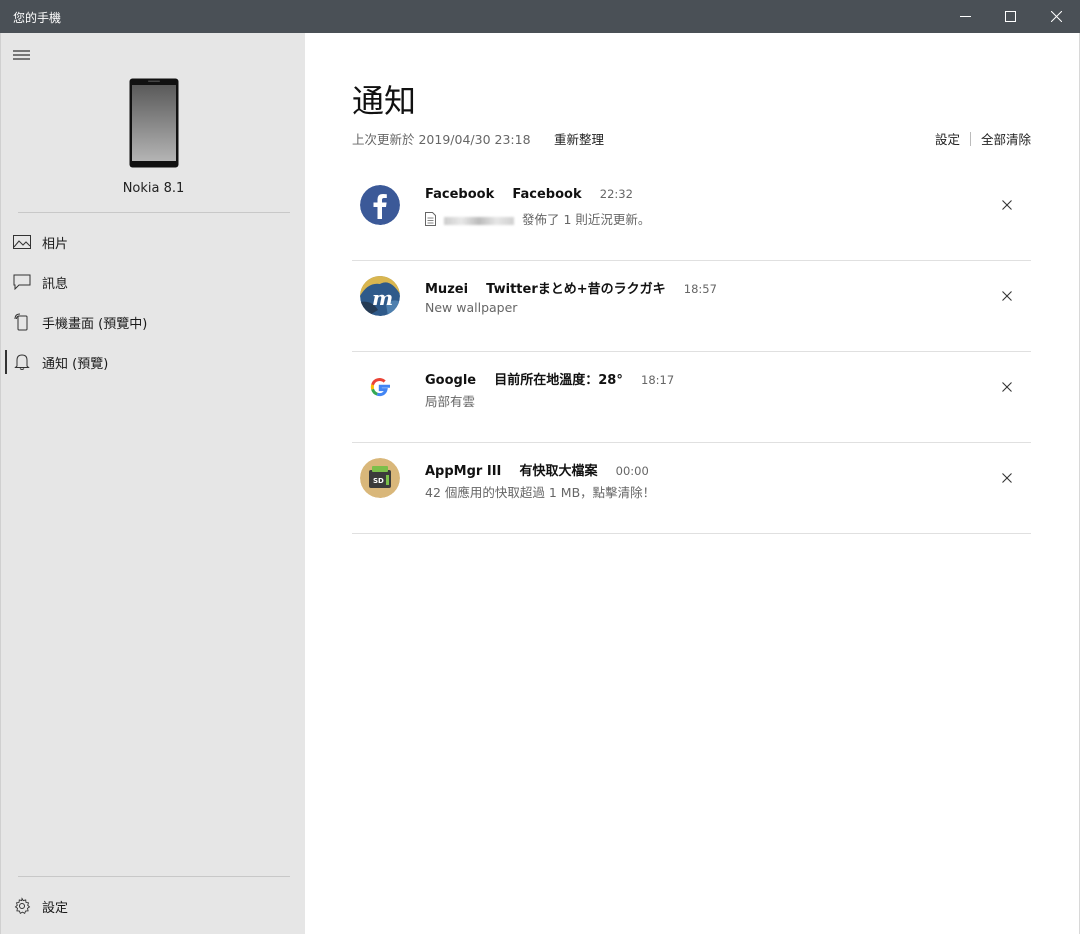 This screenshot has width=1080, height=934. I want to click on close-window-button, so click(1056, 16).